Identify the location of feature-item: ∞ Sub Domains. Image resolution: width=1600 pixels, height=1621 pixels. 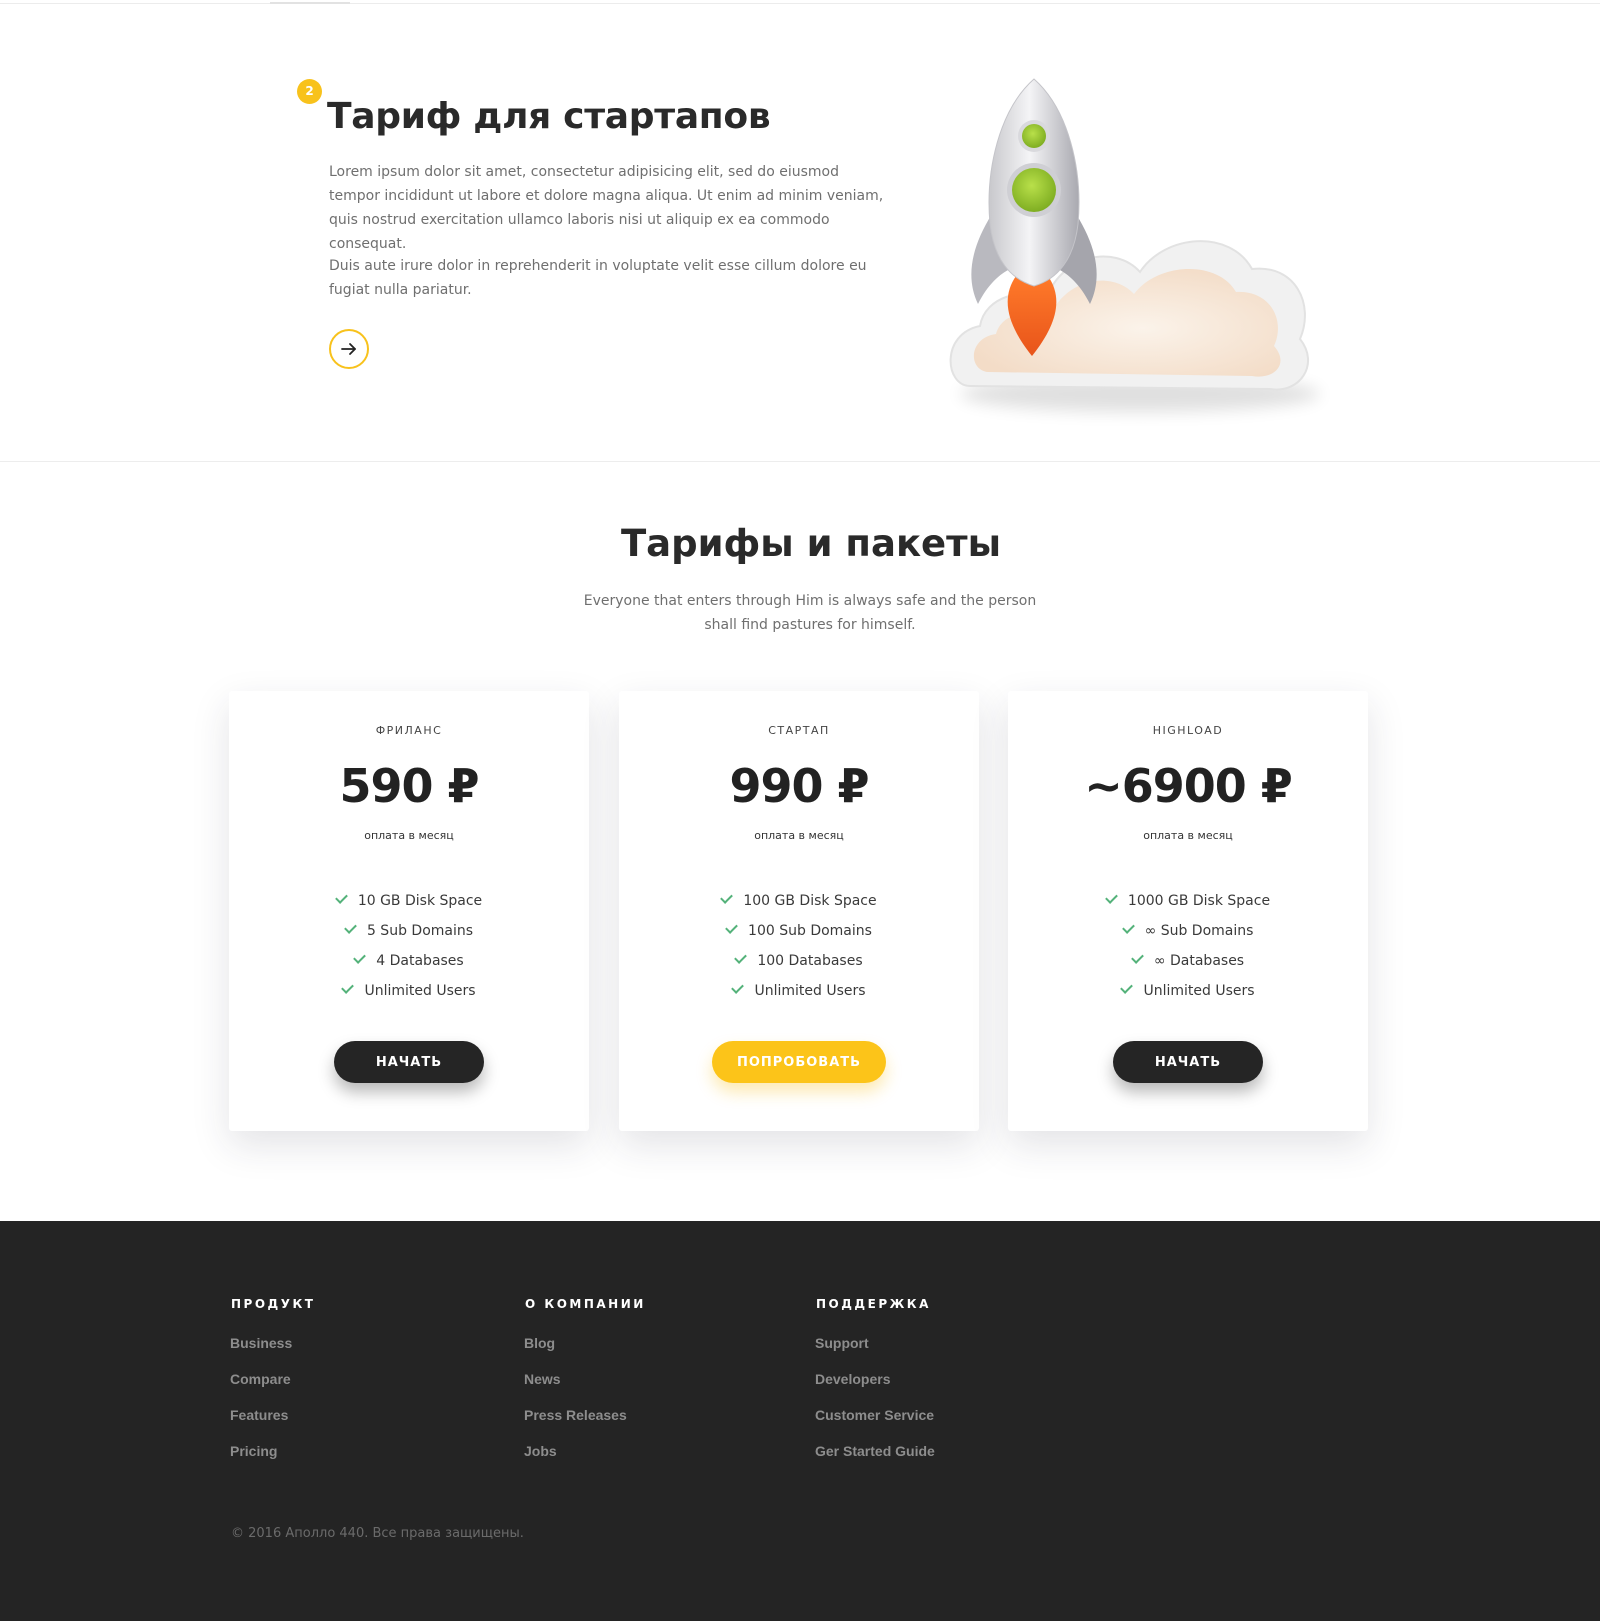
(1188, 931).